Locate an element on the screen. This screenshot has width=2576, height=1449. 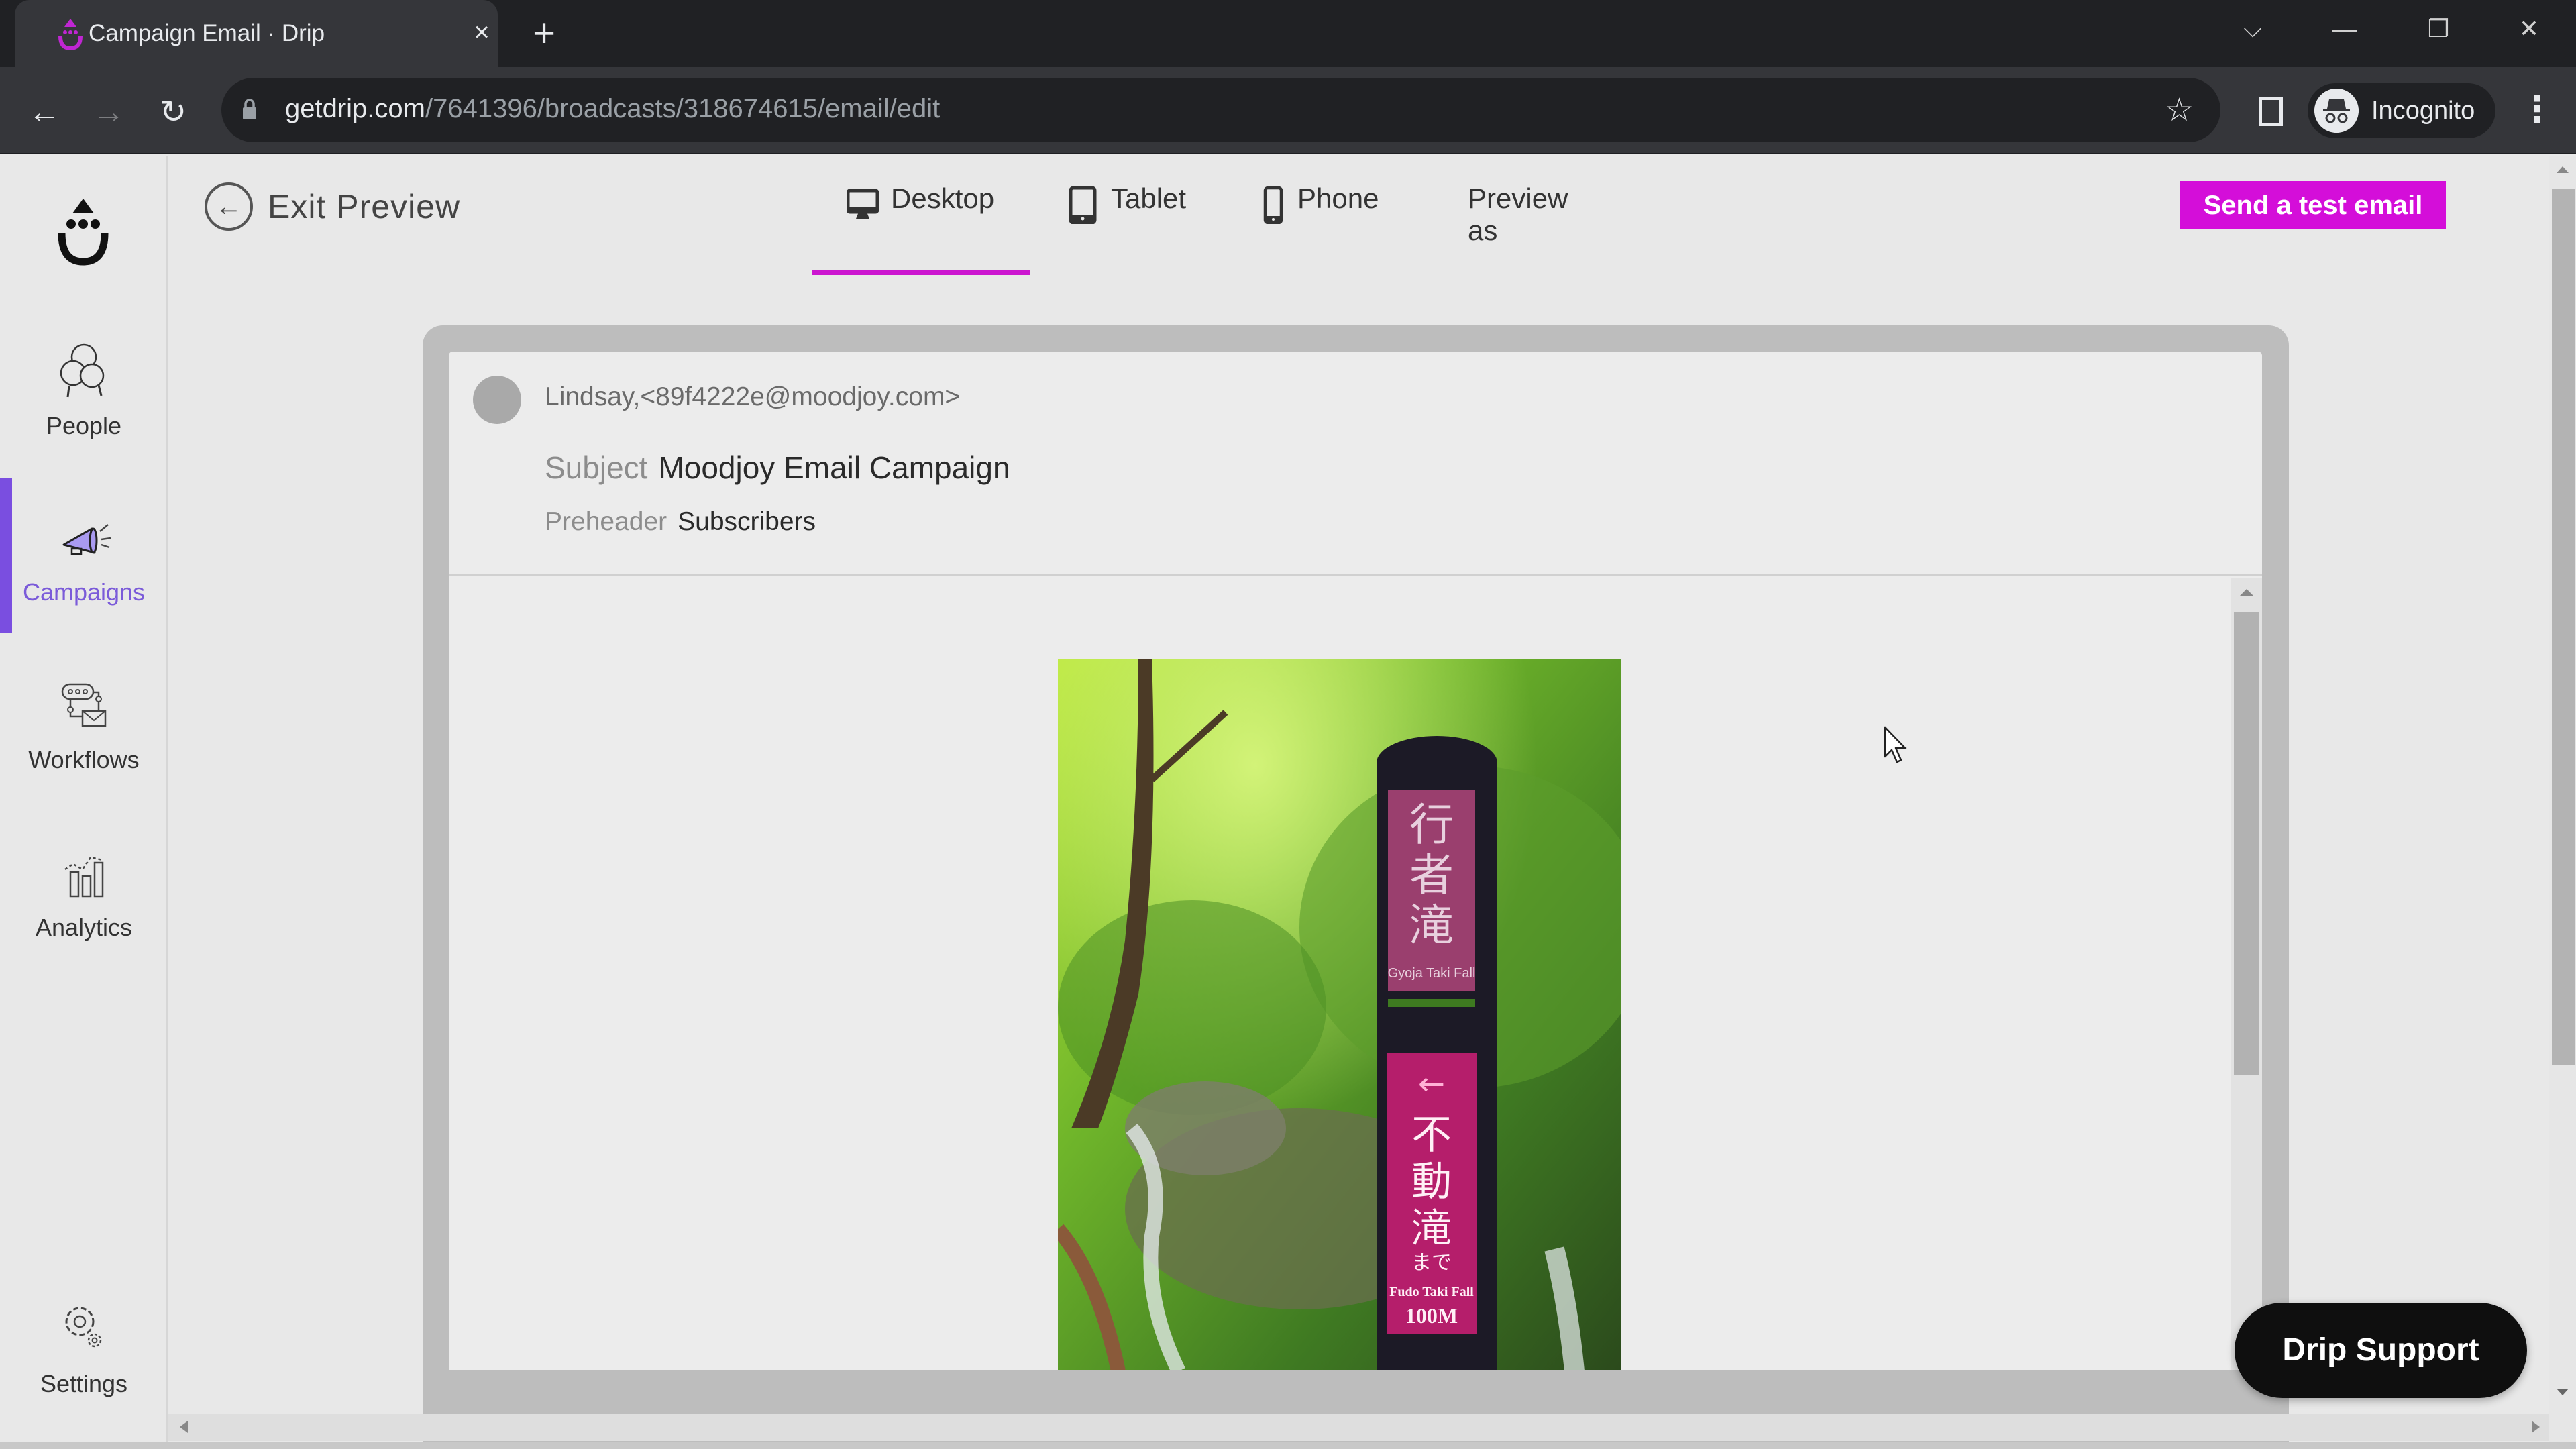
workflow-icon is located at coordinates (84, 705).